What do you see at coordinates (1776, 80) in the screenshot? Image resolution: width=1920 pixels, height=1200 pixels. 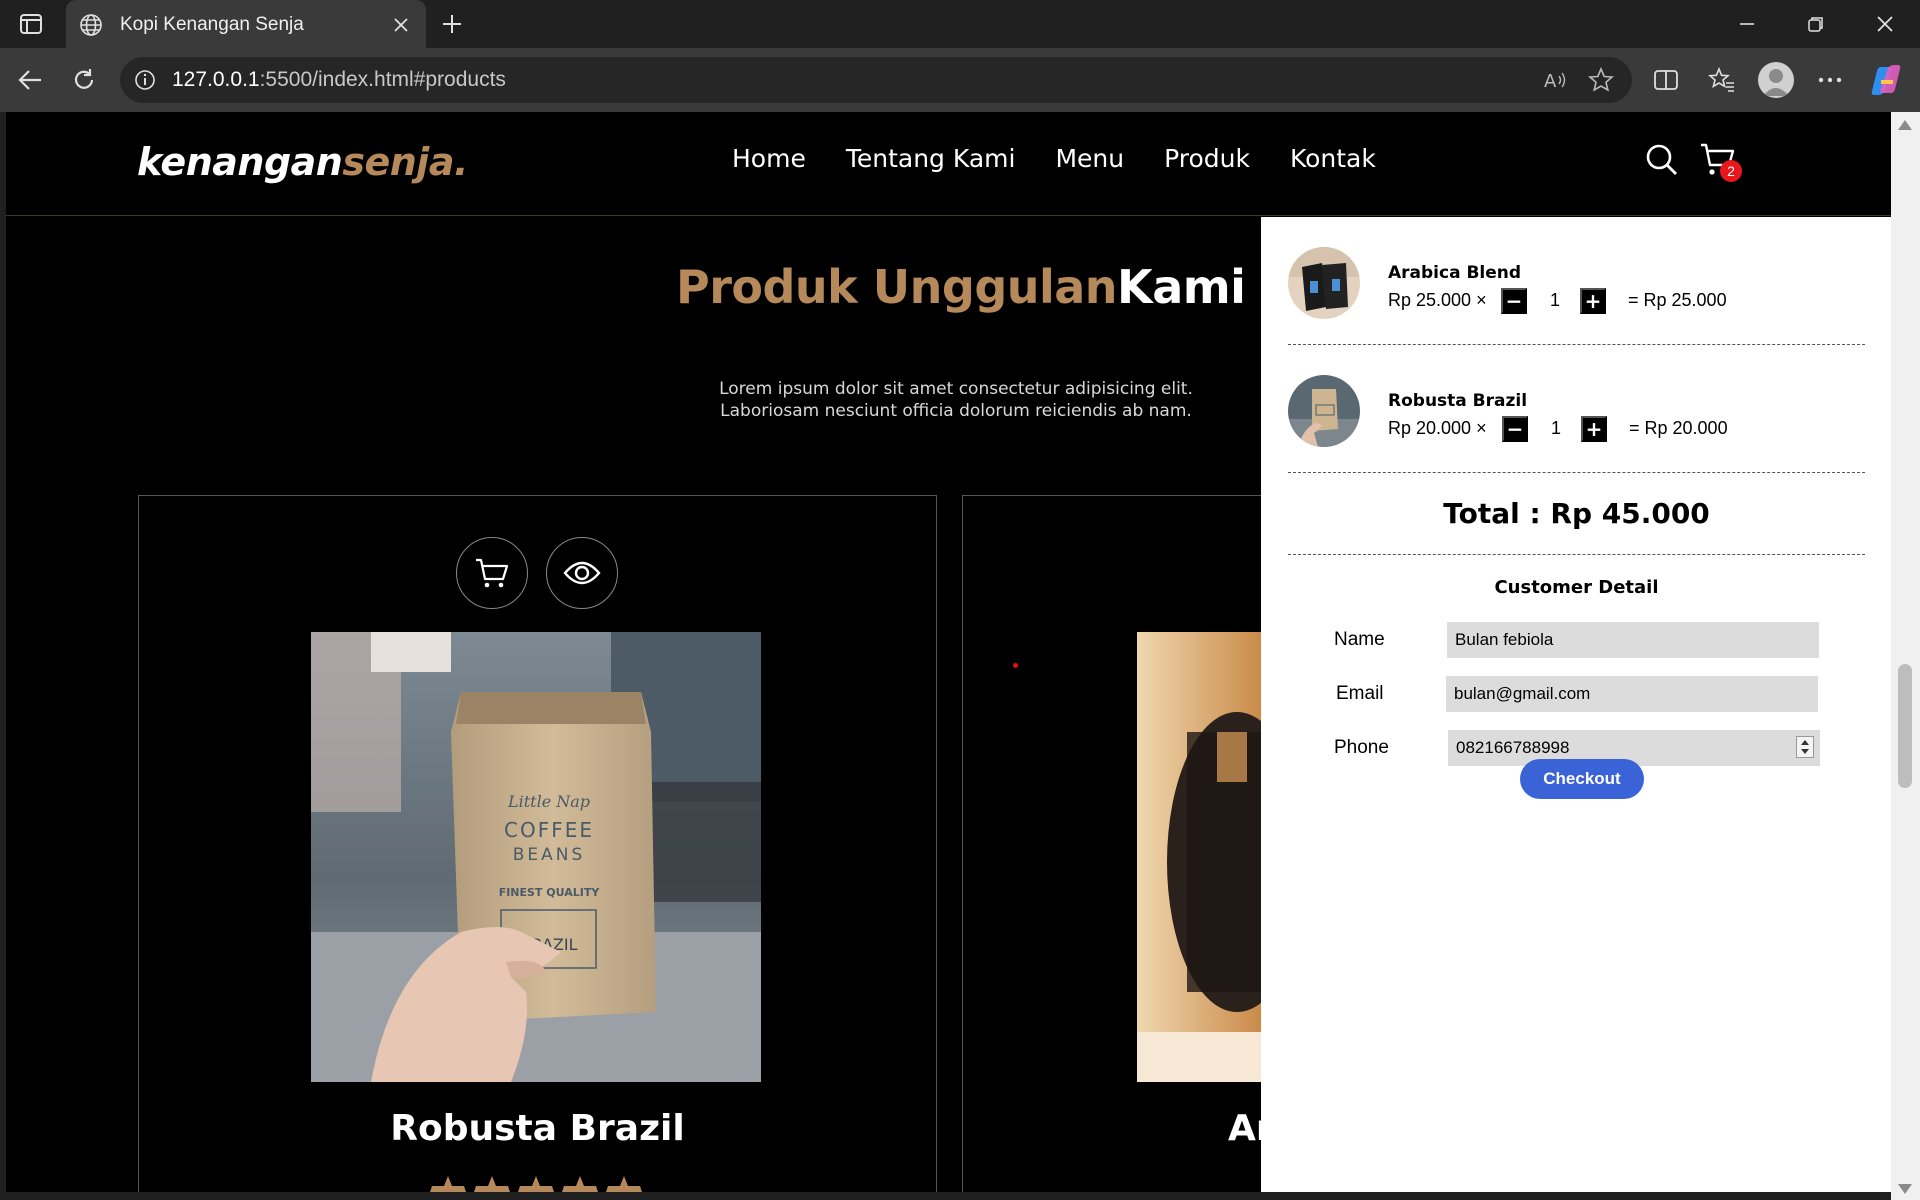 I see `profile-avatar` at bounding box center [1776, 80].